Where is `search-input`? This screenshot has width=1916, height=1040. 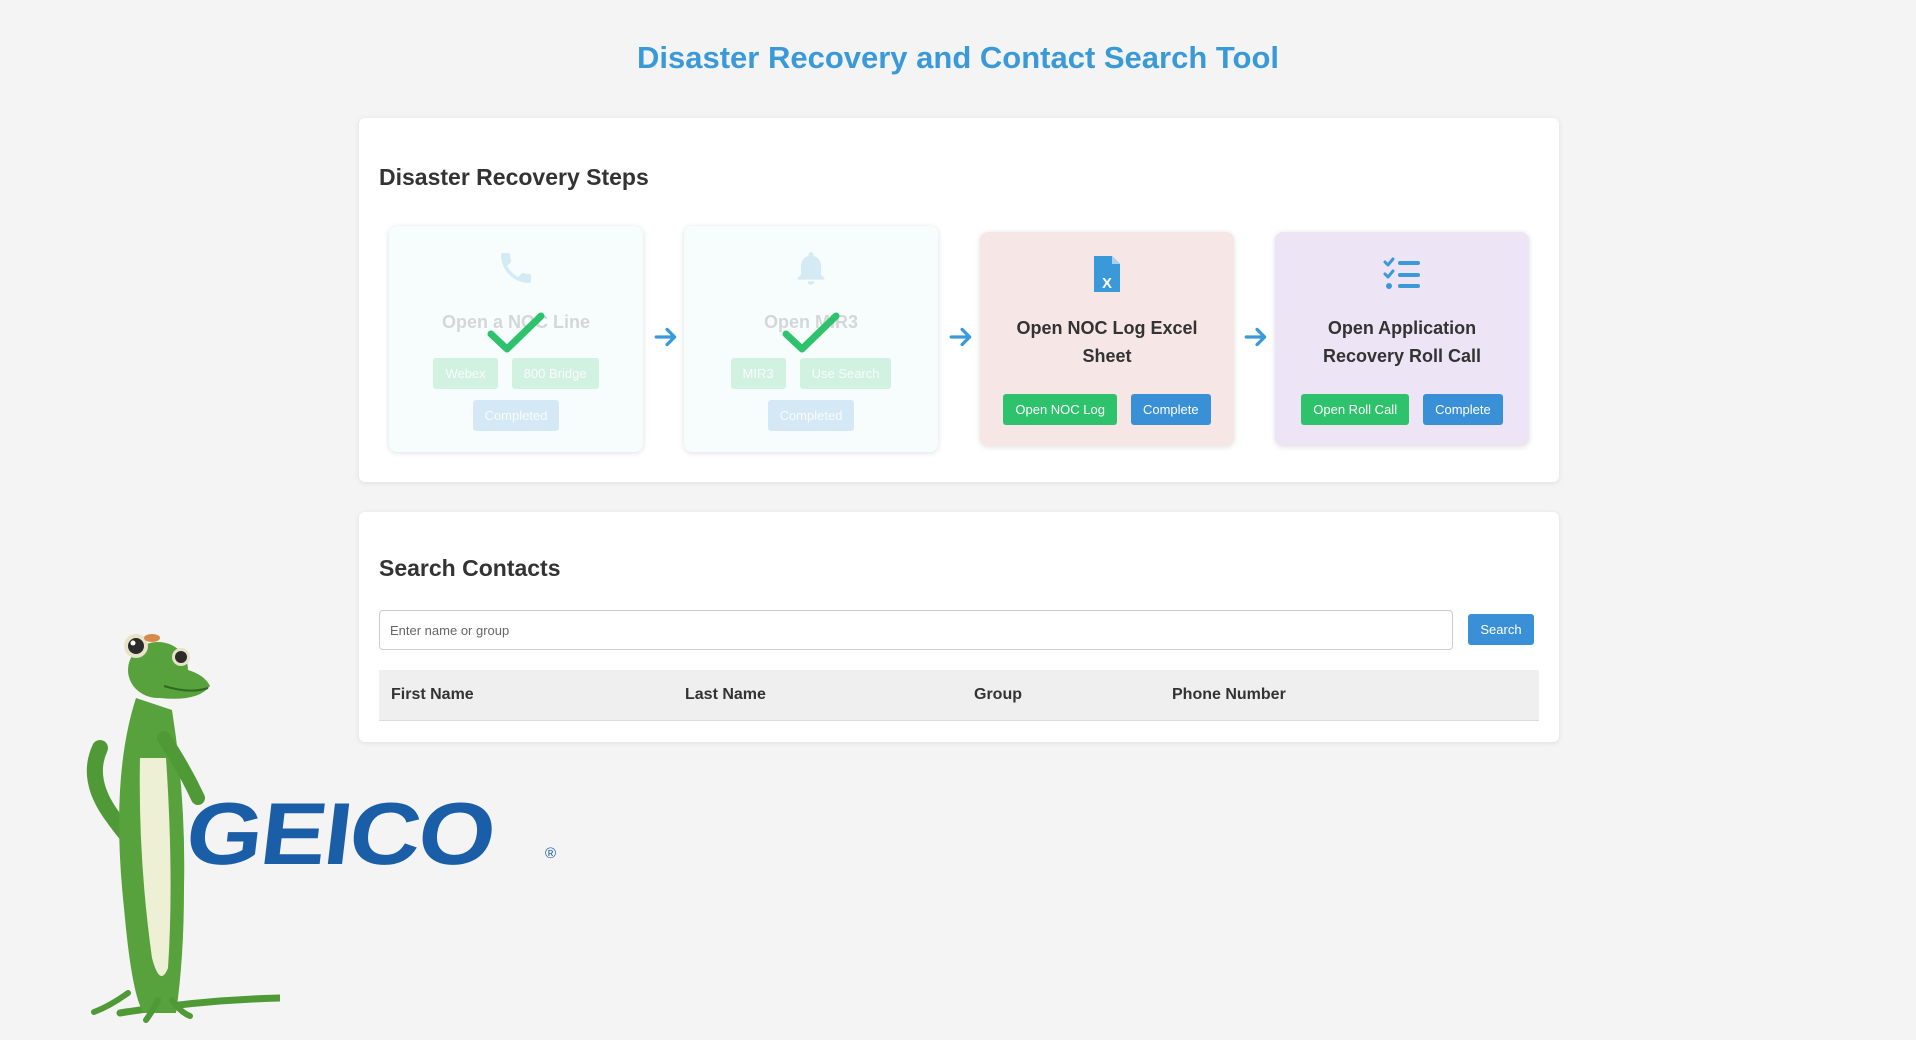
search-input is located at coordinates (916, 630).